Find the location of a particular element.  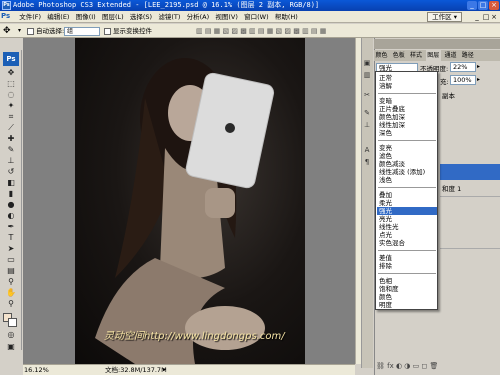

blend-hue: 色相 is located at coordinates (407, 281).